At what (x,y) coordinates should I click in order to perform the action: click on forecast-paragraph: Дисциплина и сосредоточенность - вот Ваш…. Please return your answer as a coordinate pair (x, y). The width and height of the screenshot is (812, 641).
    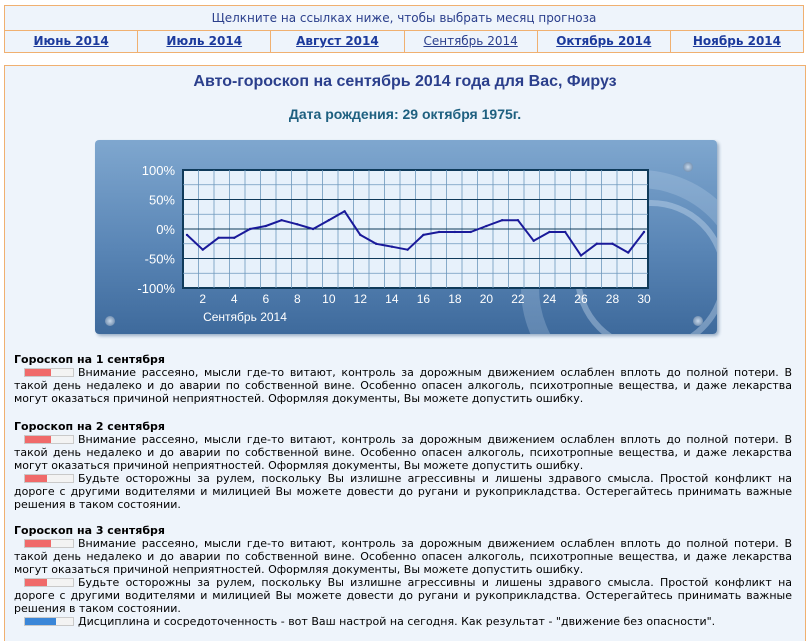
    Looking at the image, I should click on (403, 621).